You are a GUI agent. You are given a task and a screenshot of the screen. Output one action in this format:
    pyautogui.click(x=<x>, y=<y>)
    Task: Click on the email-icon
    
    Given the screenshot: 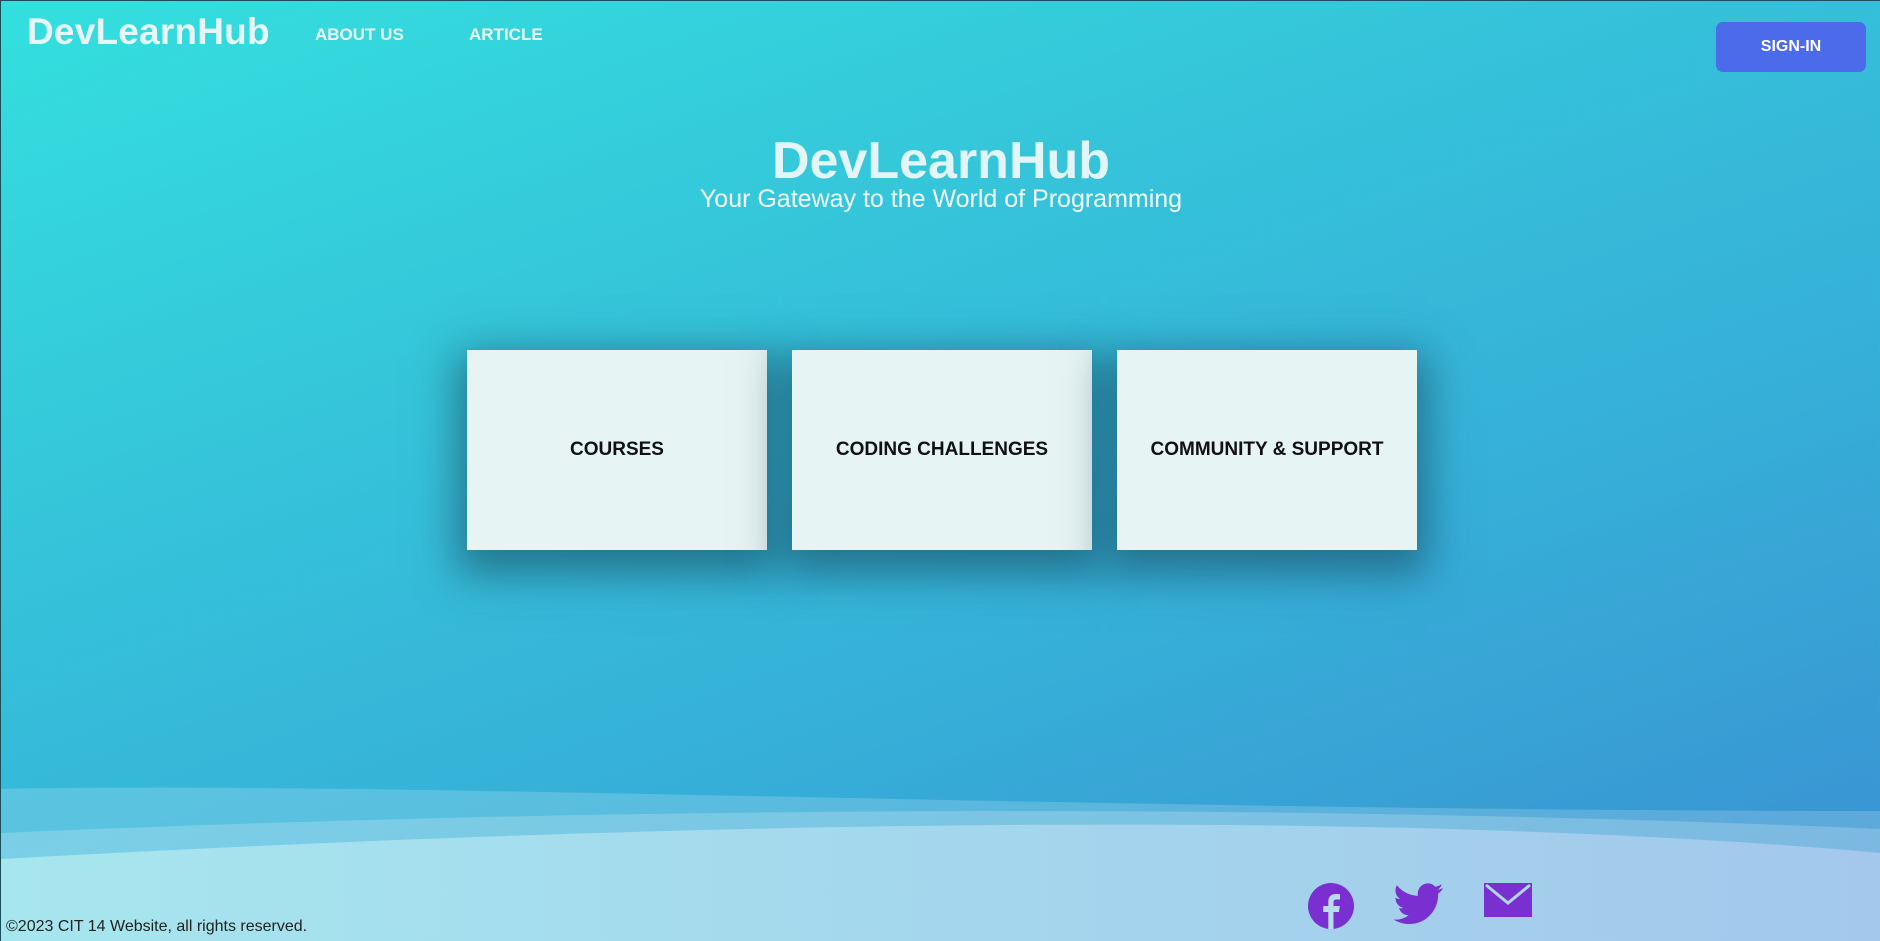 What is the action you would take?
    pyautogui.click(x=1508, y=900)
    